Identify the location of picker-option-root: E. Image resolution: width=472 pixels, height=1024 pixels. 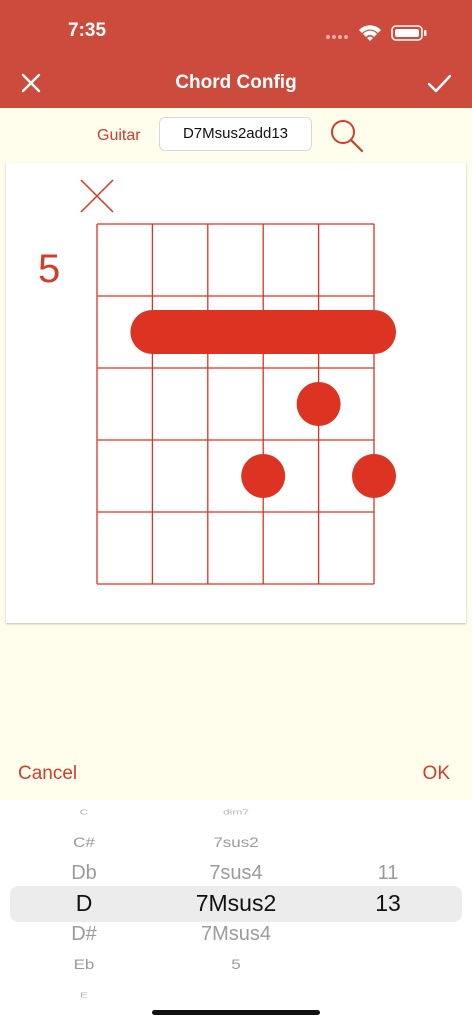
(84, 995).